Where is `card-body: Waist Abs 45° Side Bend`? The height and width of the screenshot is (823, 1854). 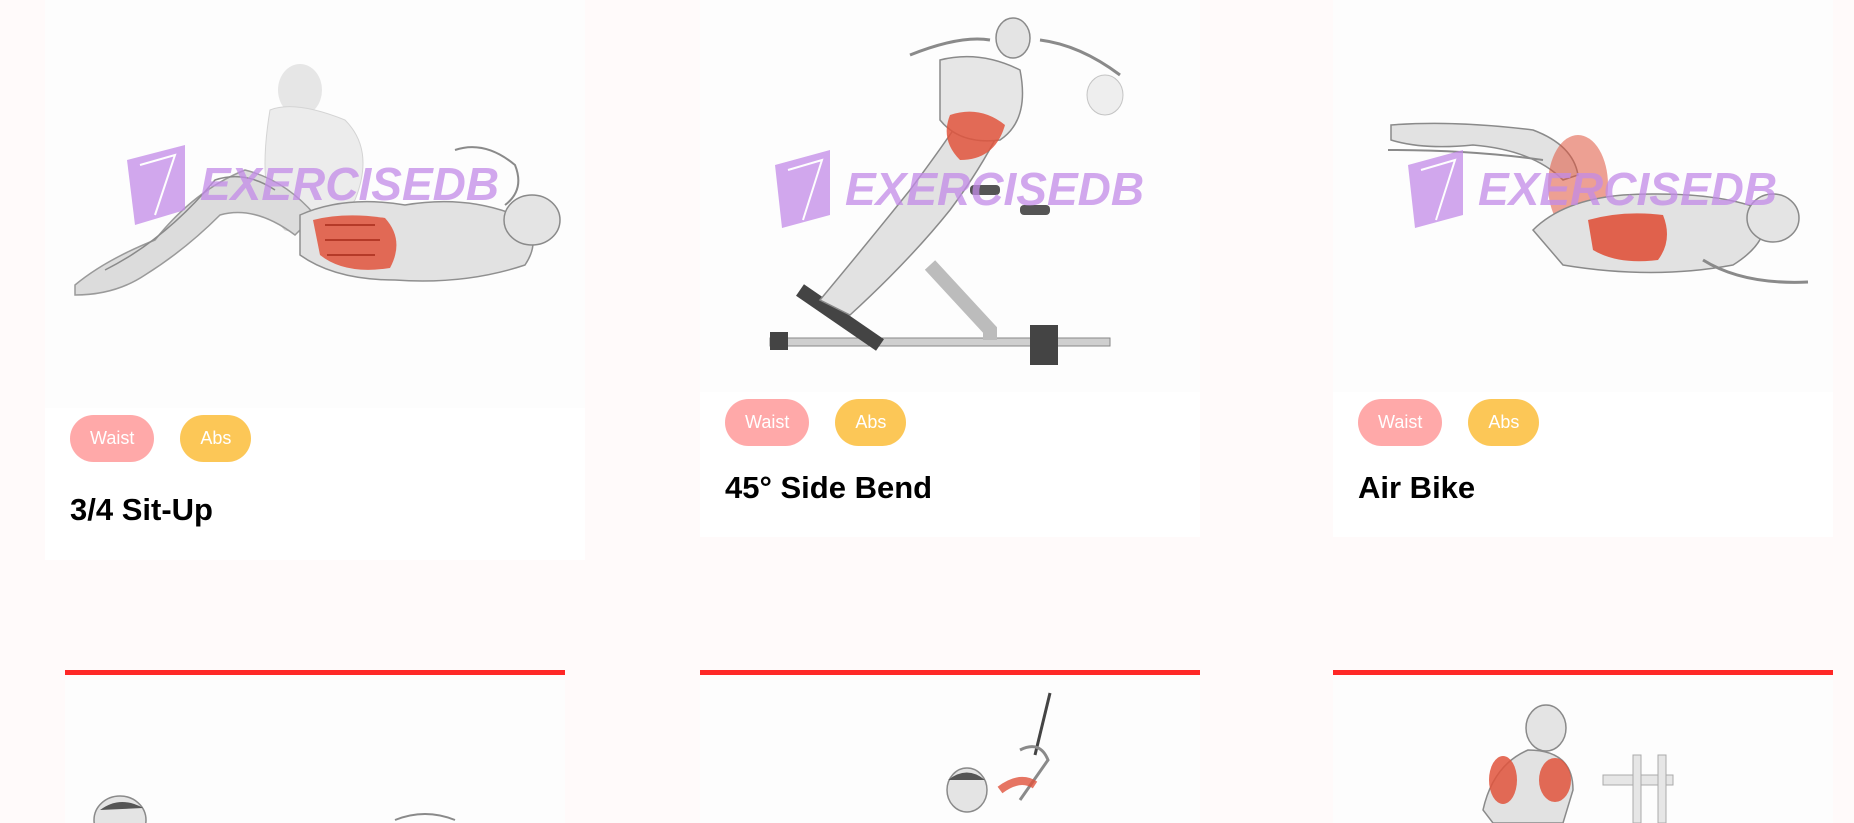
card-body: Waist Abs 45° Side Bend is located at coordinates (950, 464).